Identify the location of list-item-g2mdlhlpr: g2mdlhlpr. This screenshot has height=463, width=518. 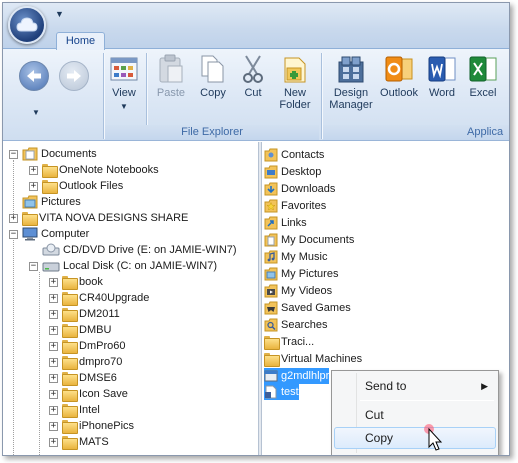
(297, 376).